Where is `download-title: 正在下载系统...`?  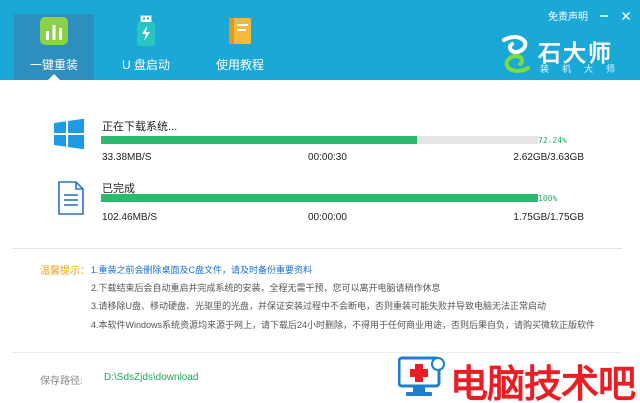 download-title: 正在下载系统... is located at coordinates (140, 127).